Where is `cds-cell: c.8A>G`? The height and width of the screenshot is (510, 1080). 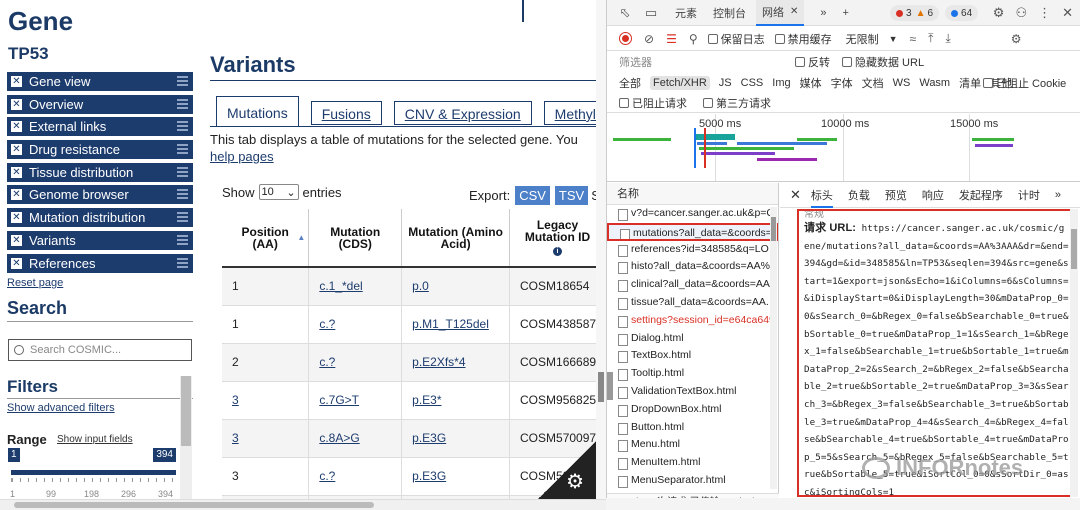 cds-cell: c.8A>G is located at coordinates (355, 438).